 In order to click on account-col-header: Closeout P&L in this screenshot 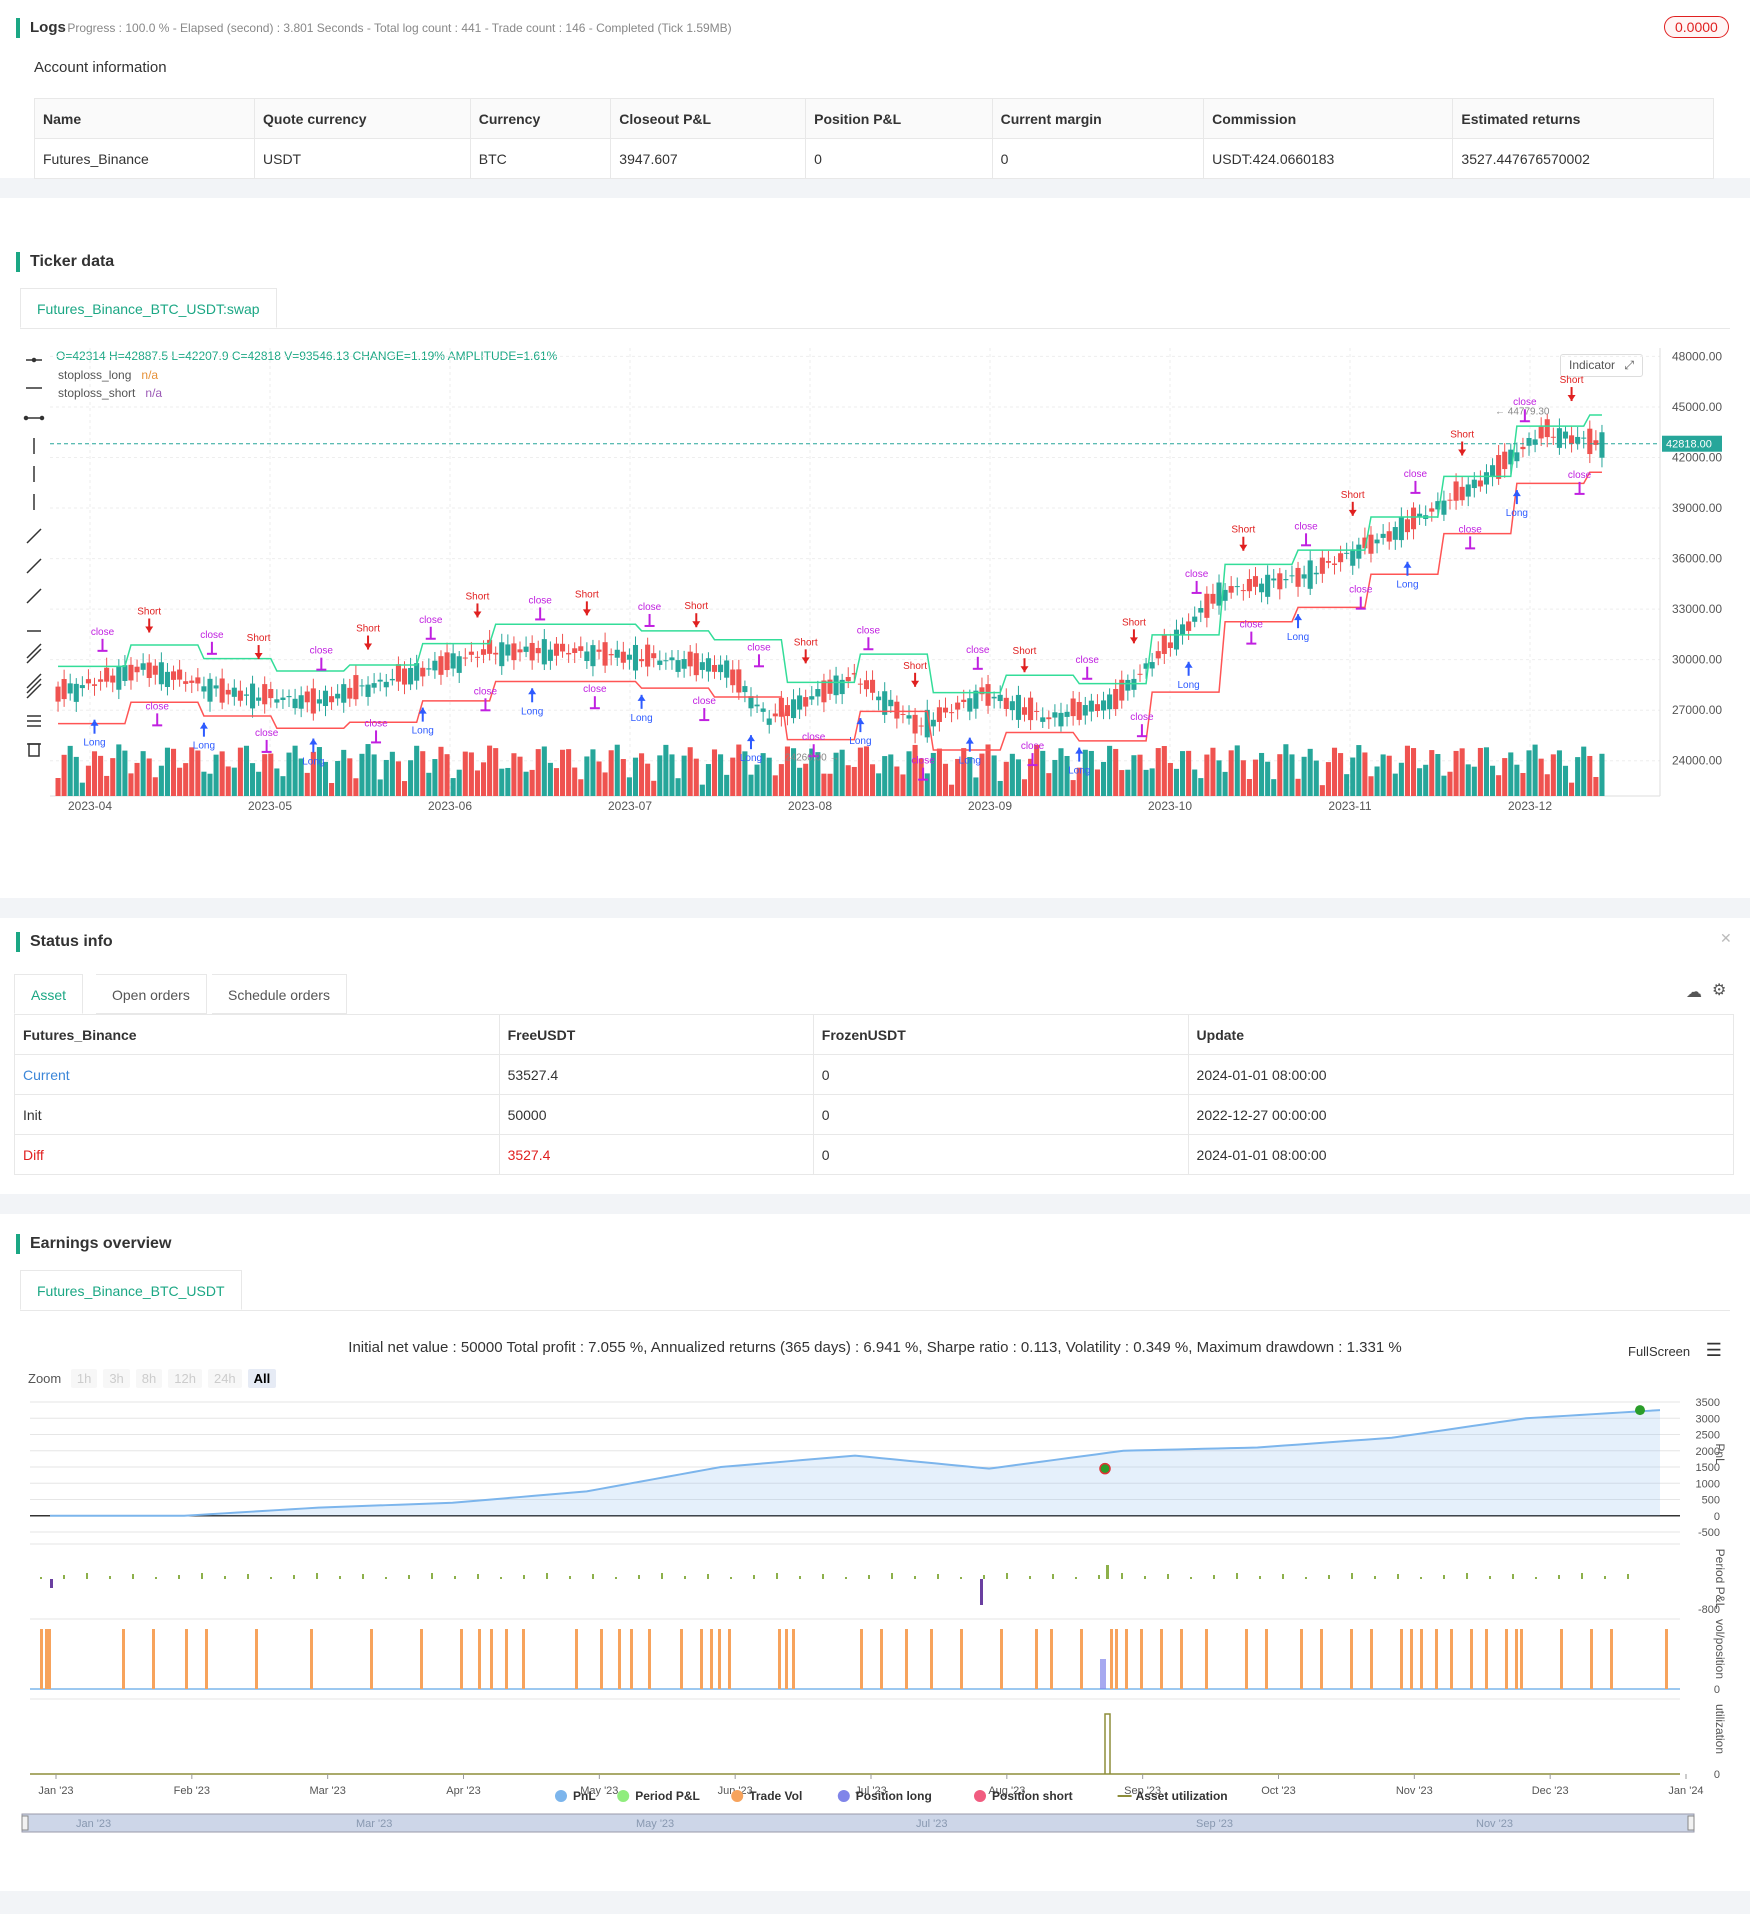, I will do `click(708, 118)`.